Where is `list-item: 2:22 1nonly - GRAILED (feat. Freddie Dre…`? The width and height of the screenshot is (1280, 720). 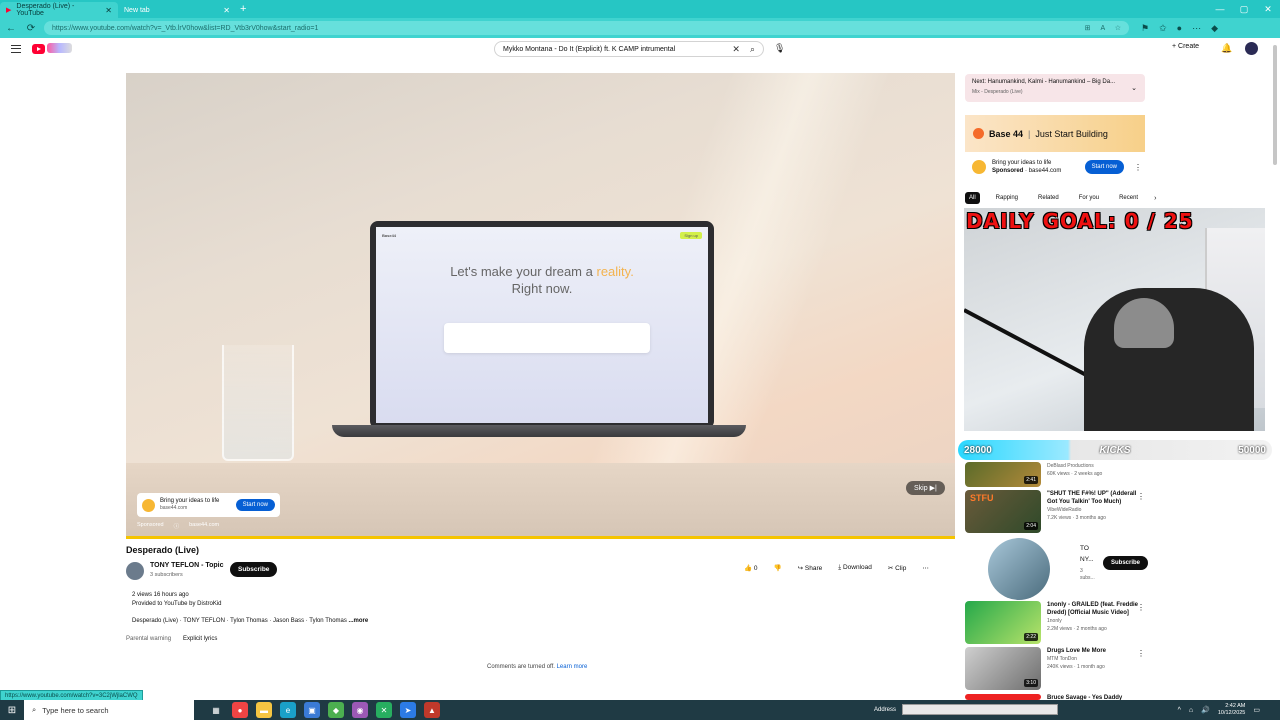 list-item: 2:22 1nonly - GRAILED (feat. Freddie Dre… is located at coordinates (1055, 622).